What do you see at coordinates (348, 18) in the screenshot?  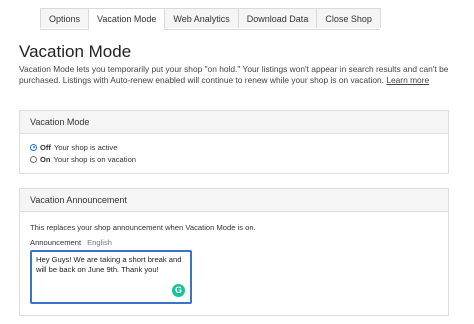 I see `tab-close-shop: Close Shop` at bounding box center [348, 18].